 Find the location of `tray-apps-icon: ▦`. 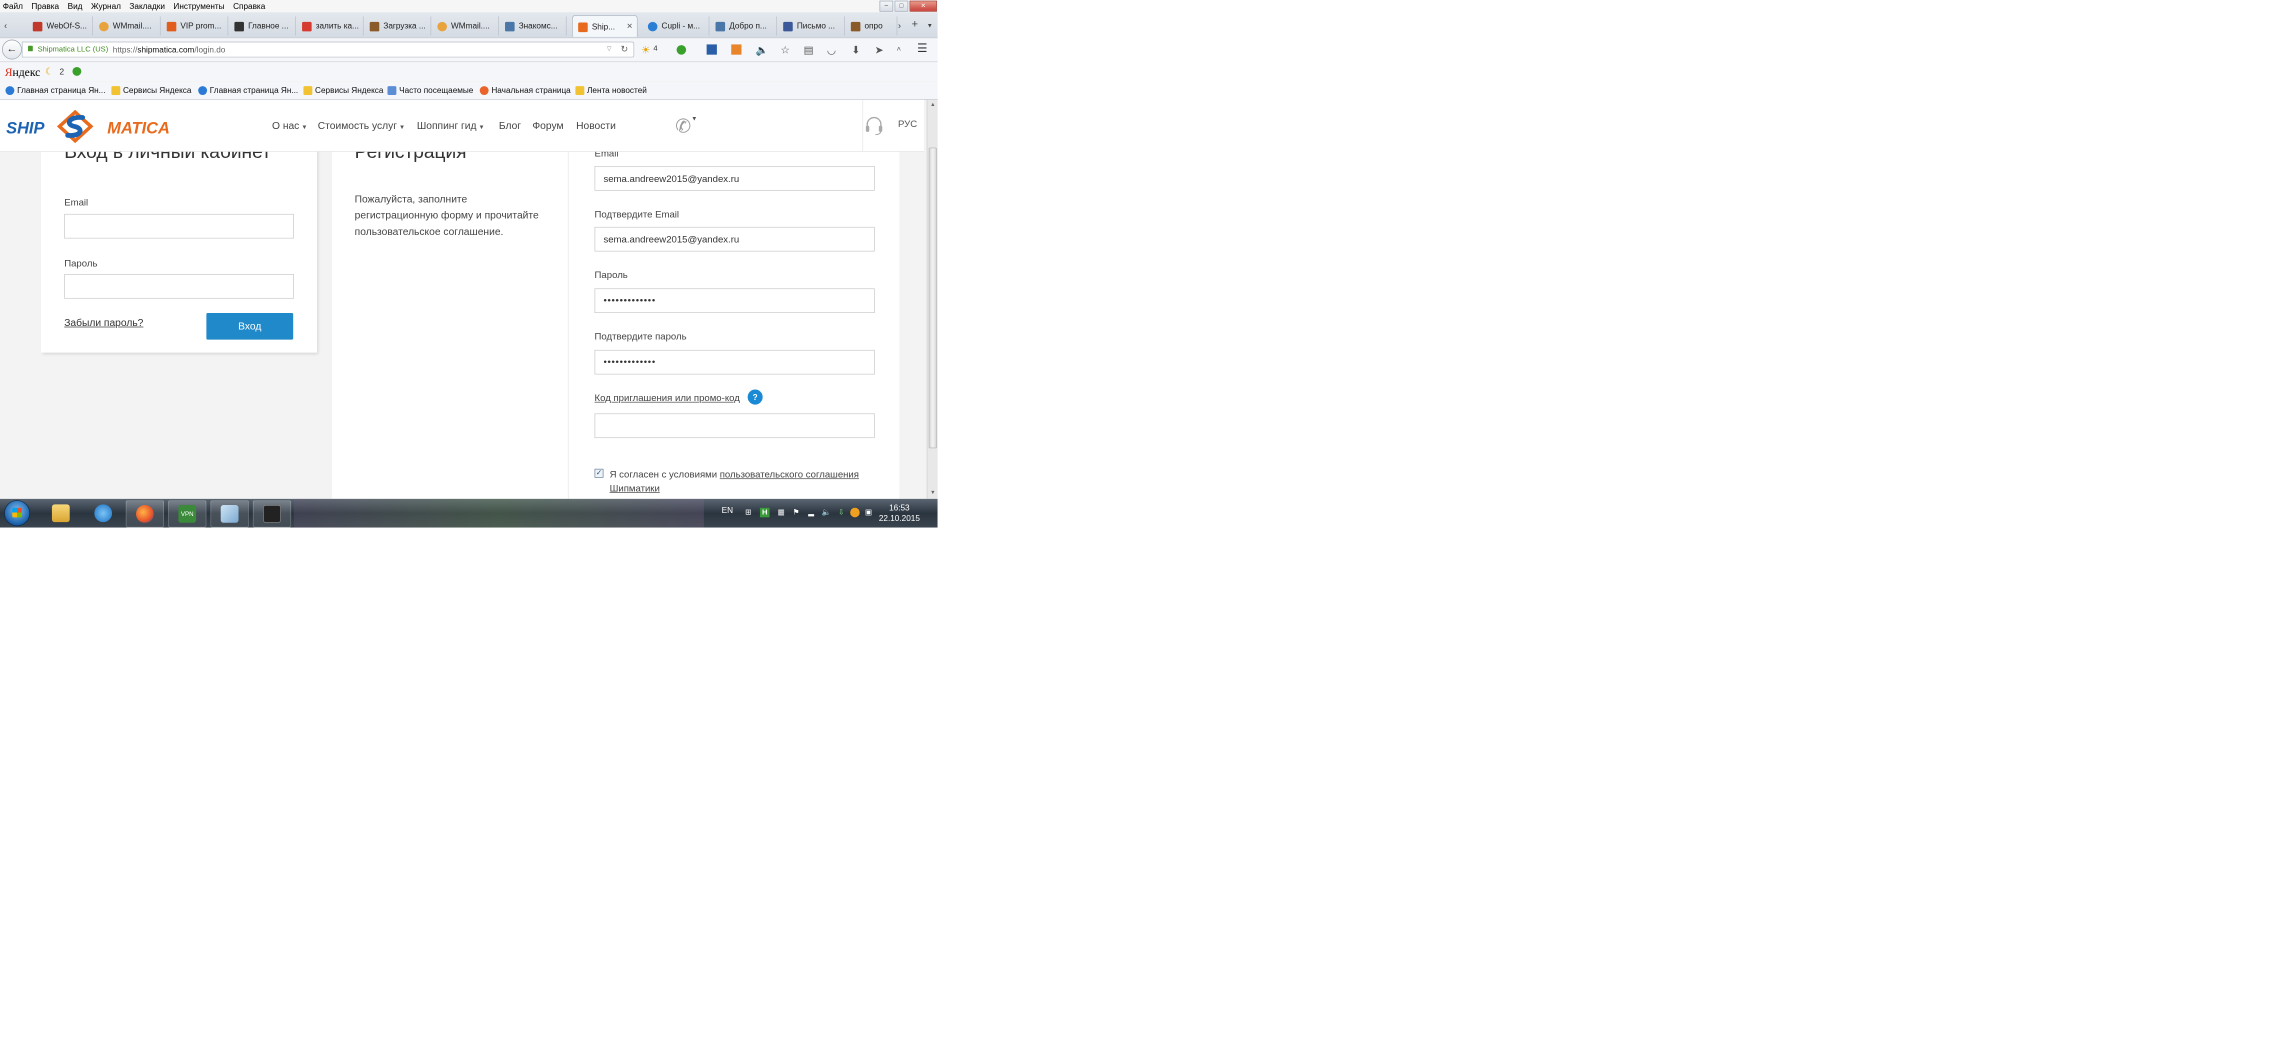

tray-apps-icon: ▦ is located at coordinates (781, 513).